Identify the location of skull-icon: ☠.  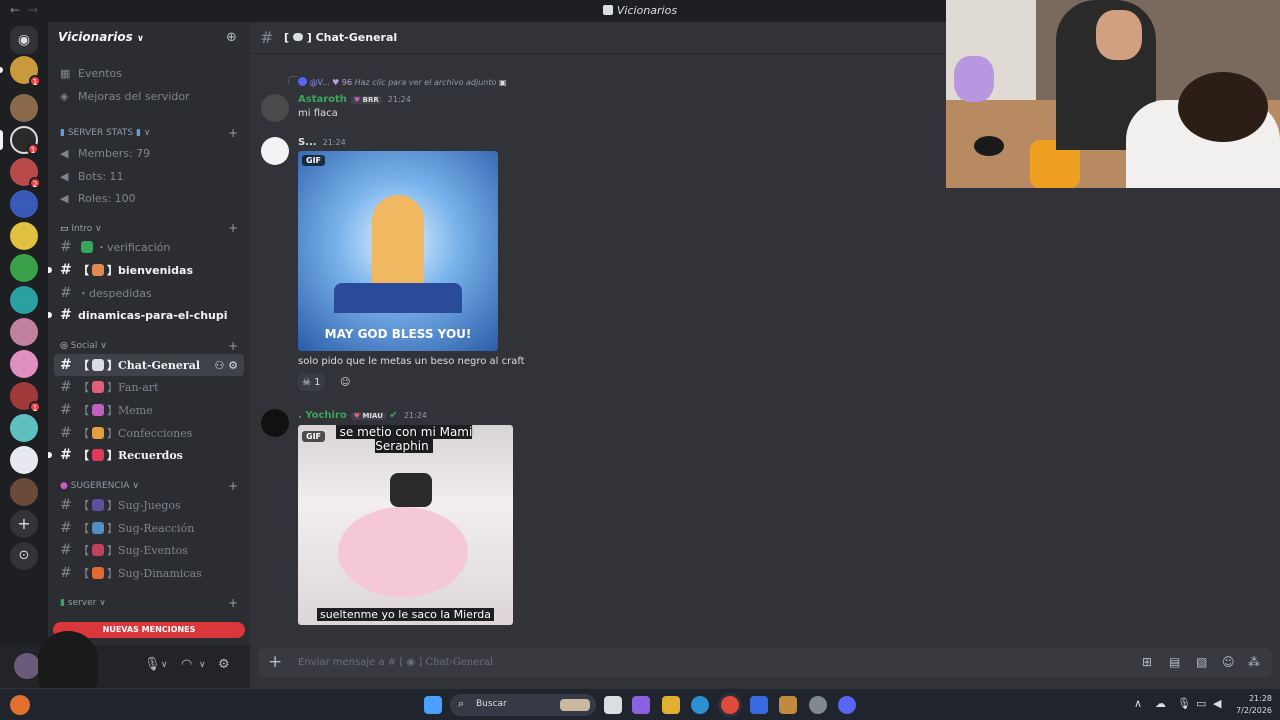
(306, 382).